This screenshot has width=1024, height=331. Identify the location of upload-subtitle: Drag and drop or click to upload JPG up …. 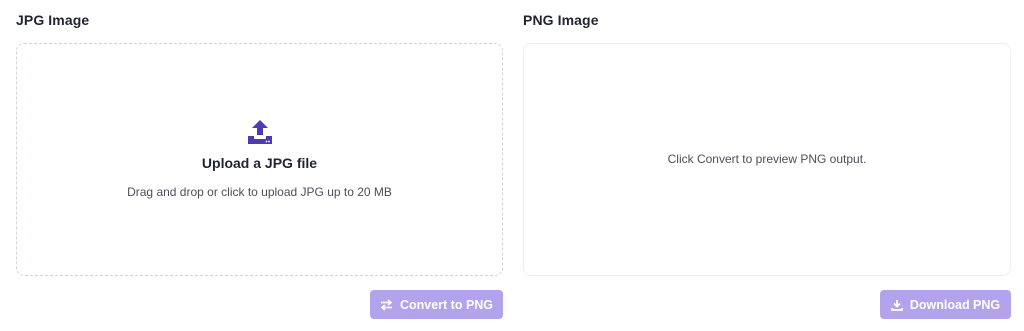
(259, 192).